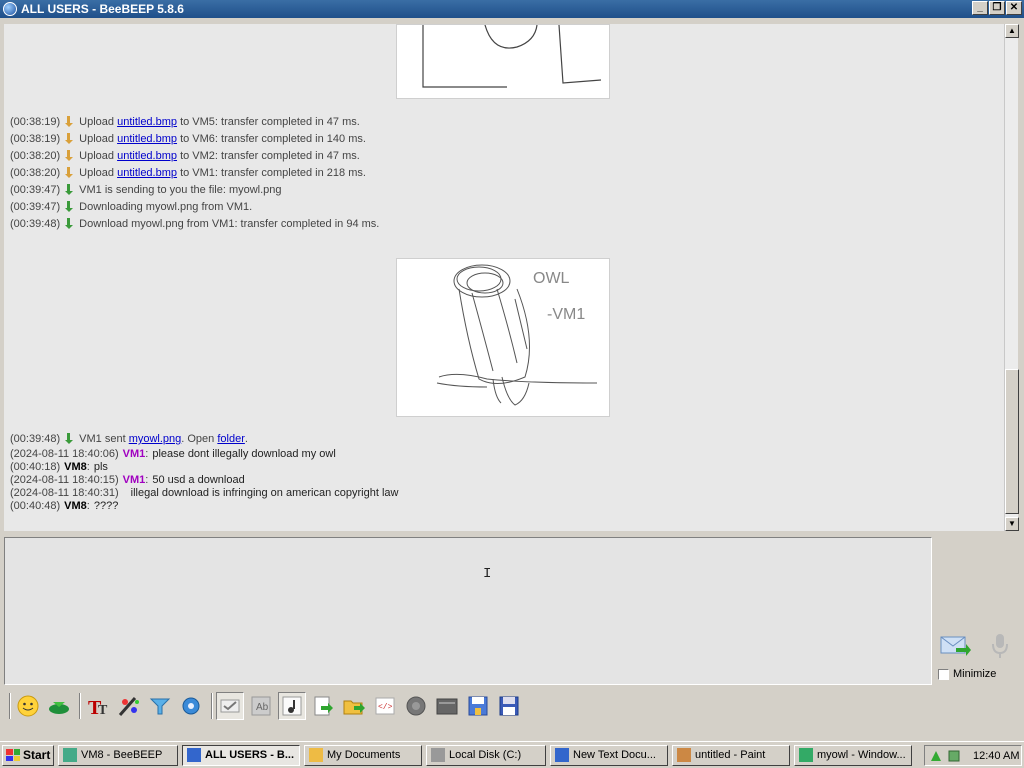  I want to click on filter-button, so click(160, 706).